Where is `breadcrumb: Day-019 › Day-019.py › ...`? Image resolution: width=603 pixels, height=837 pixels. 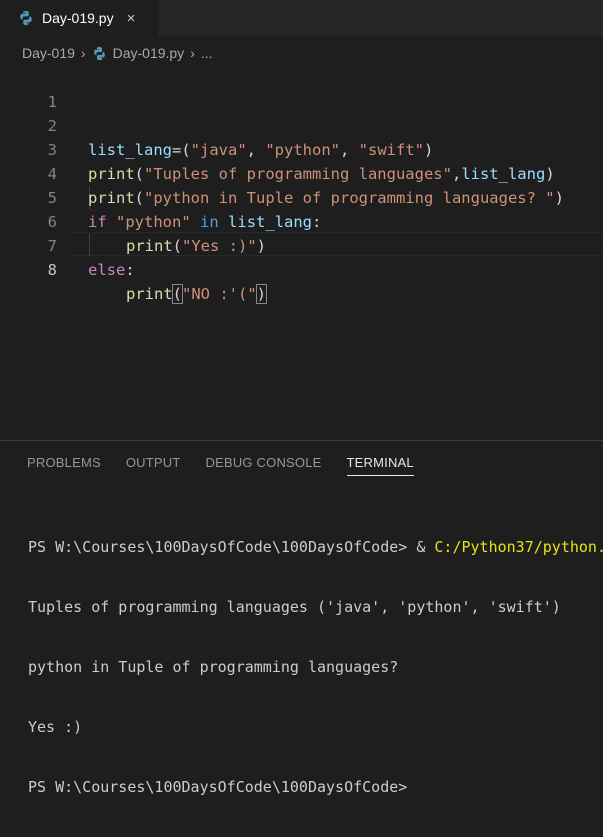 breadcrumb: Day-019 › Day-019.py › ... is located at coordinates (117, 53).